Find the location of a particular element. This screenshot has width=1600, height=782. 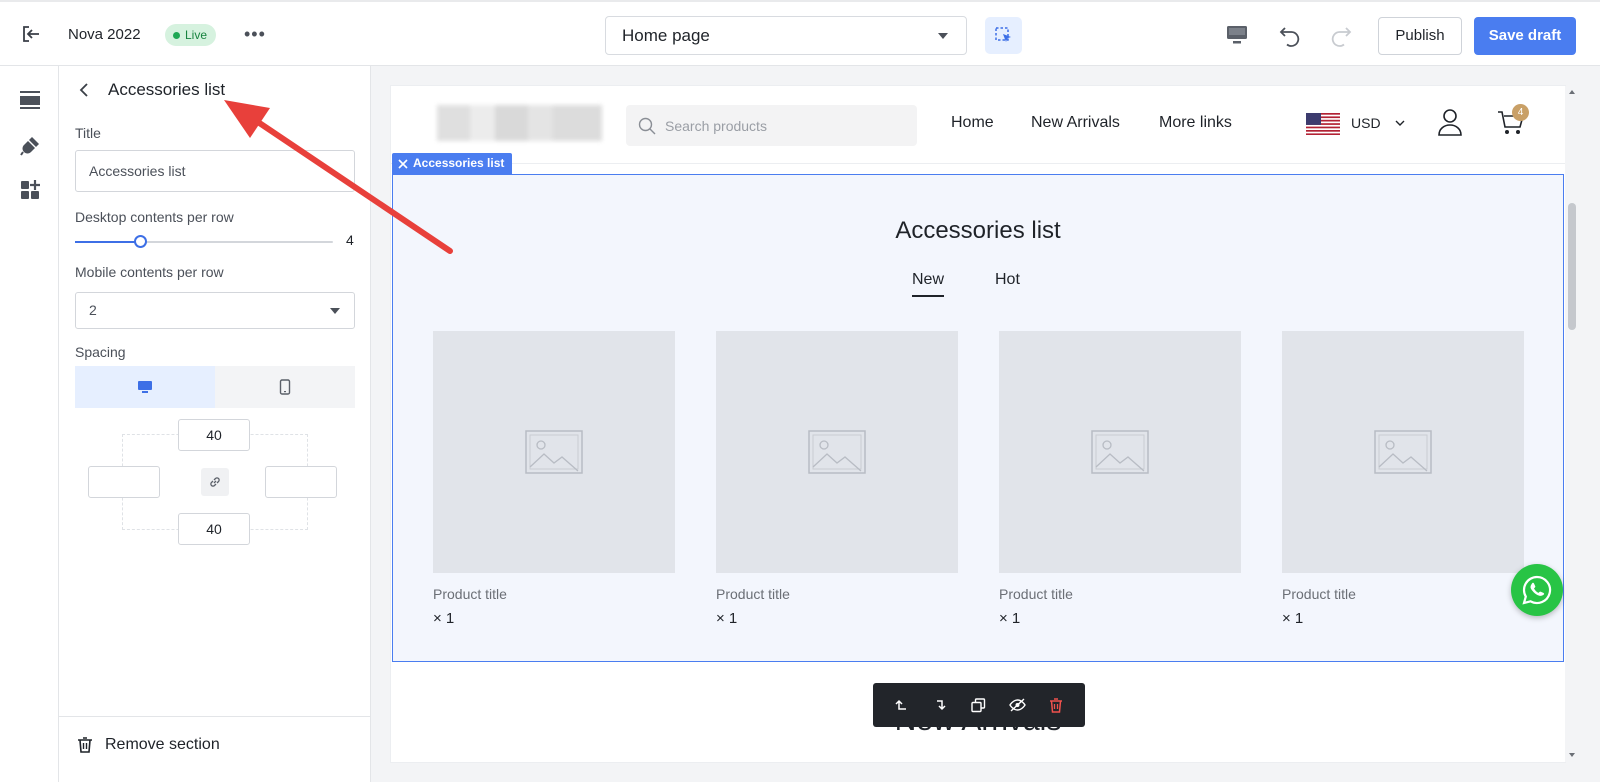

delete-button is located at coordinates (1056, 705).